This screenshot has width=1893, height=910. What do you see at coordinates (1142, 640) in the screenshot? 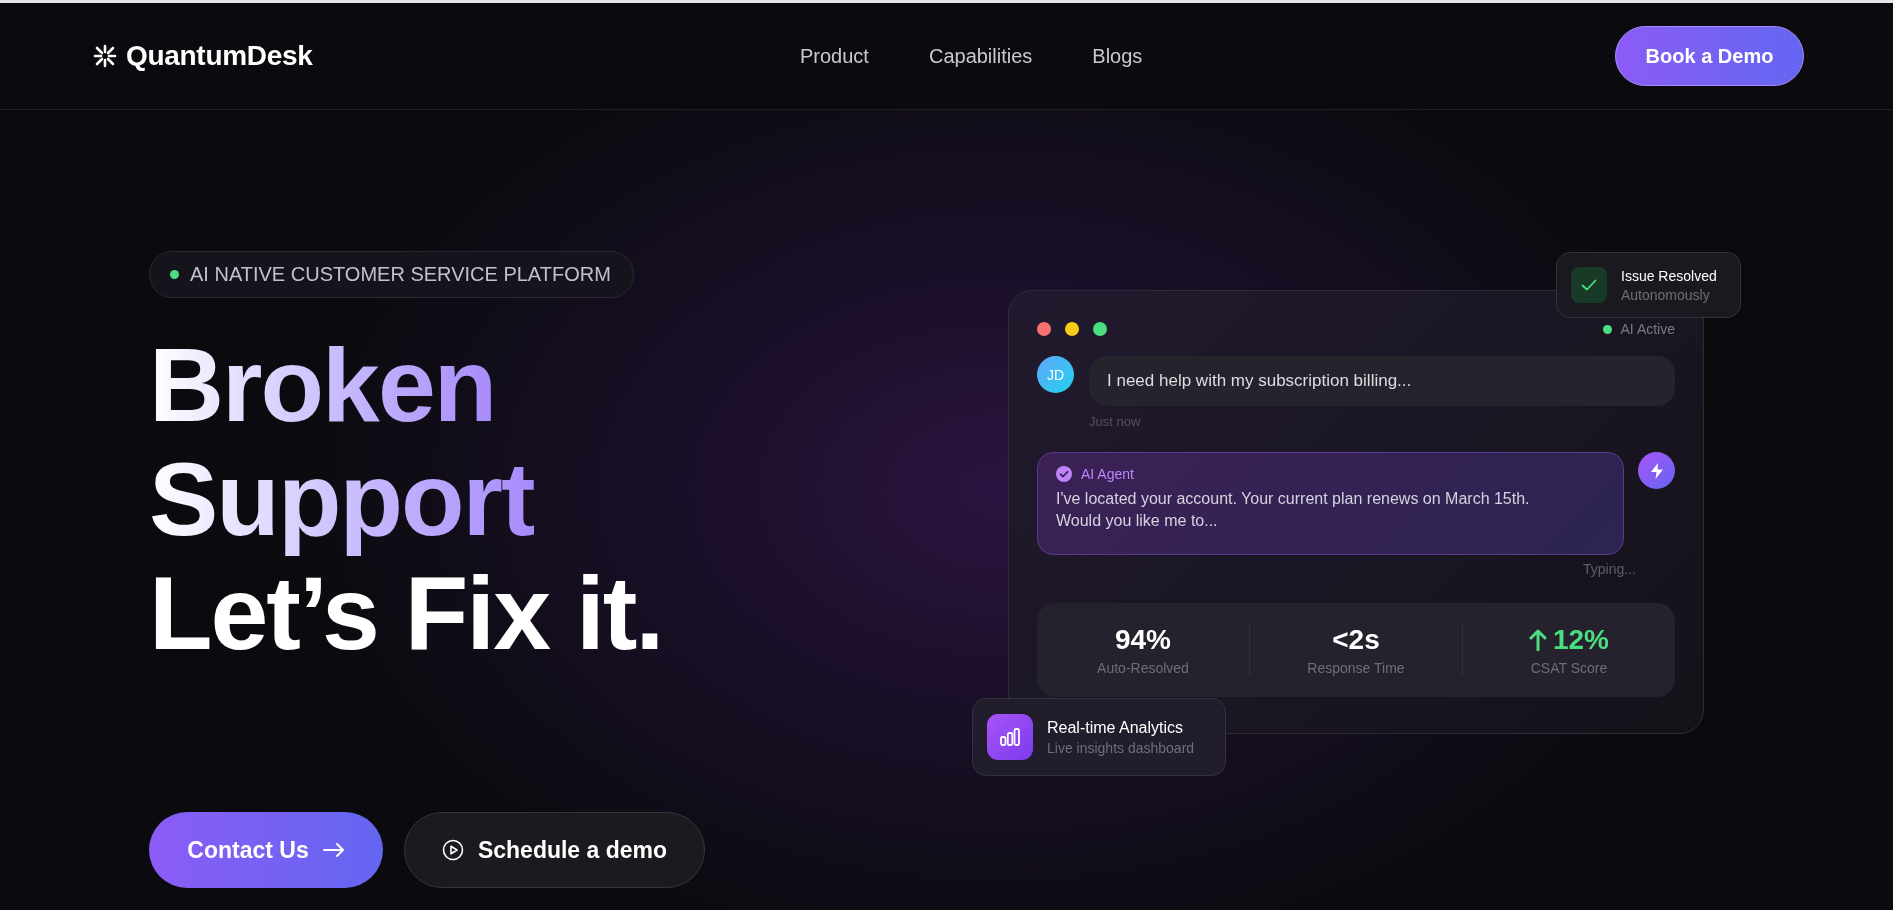
I see `stat-value: 94%` at bounding box center [1142, 640].